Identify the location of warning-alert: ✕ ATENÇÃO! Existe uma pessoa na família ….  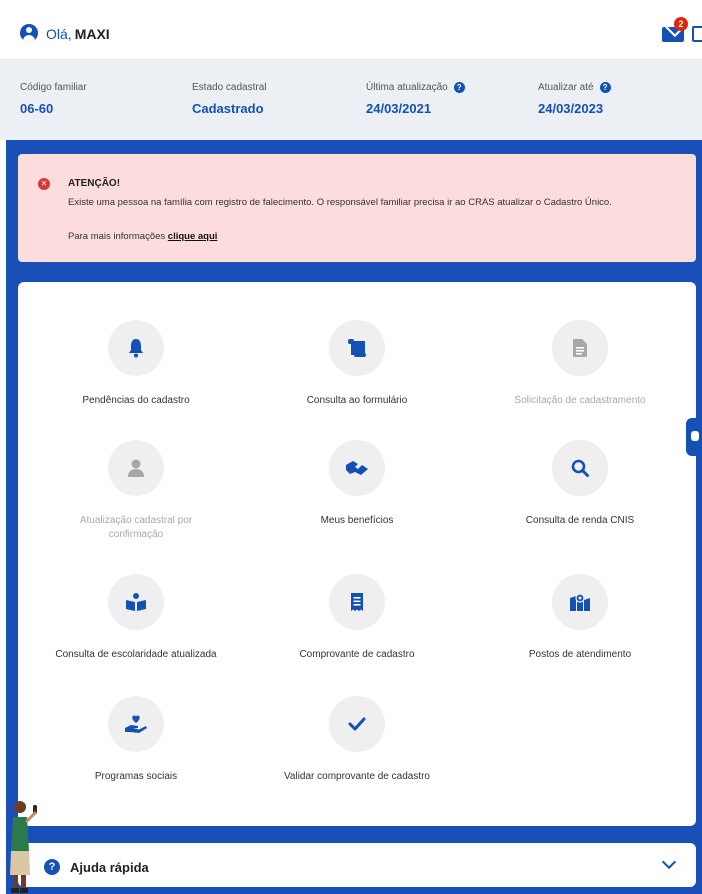
(357, 208).